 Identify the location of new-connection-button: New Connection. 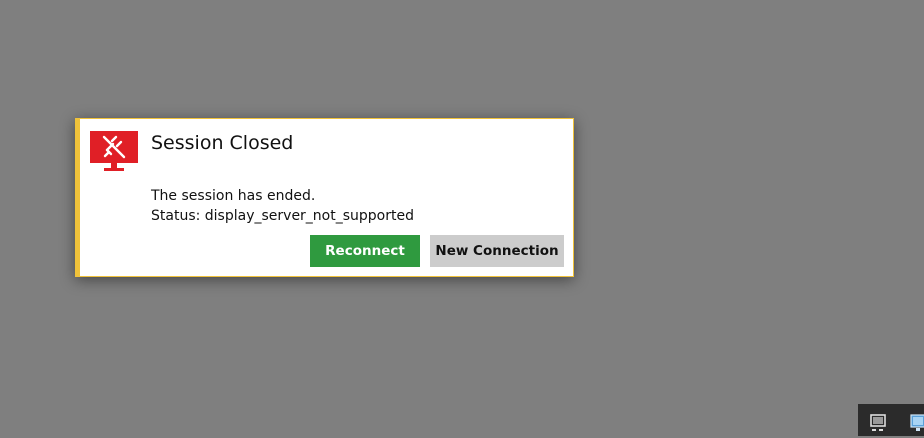
(497, 251).